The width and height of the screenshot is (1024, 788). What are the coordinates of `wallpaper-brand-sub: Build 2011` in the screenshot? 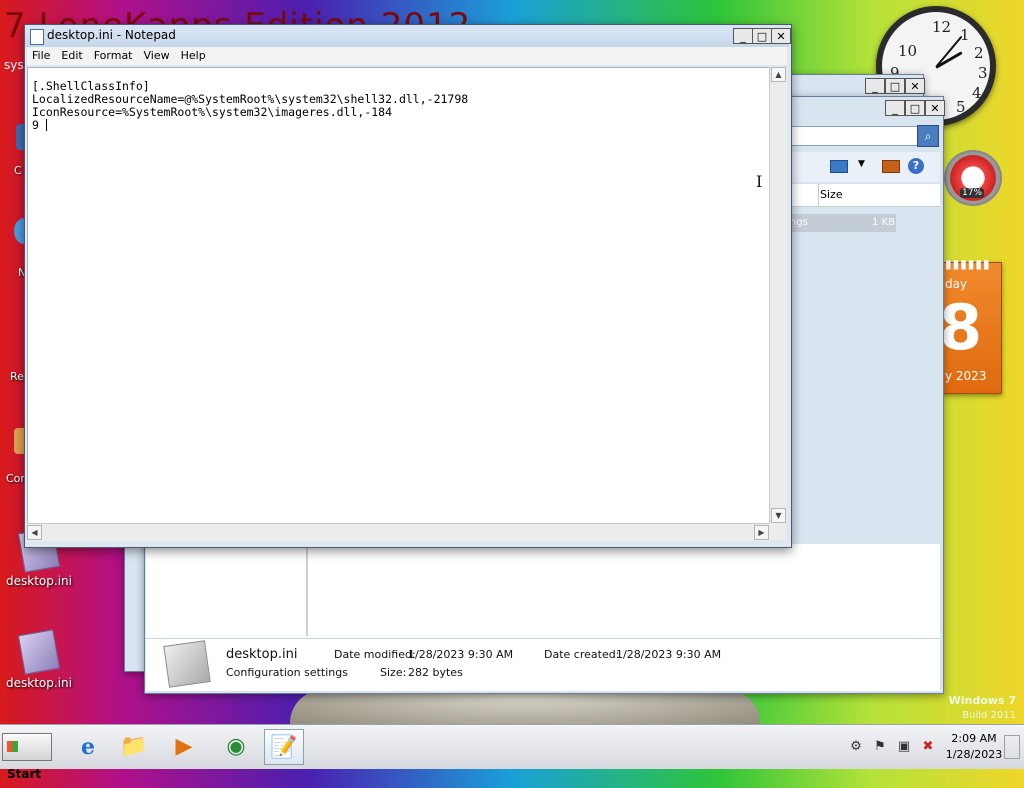 It's located at (989, 715).